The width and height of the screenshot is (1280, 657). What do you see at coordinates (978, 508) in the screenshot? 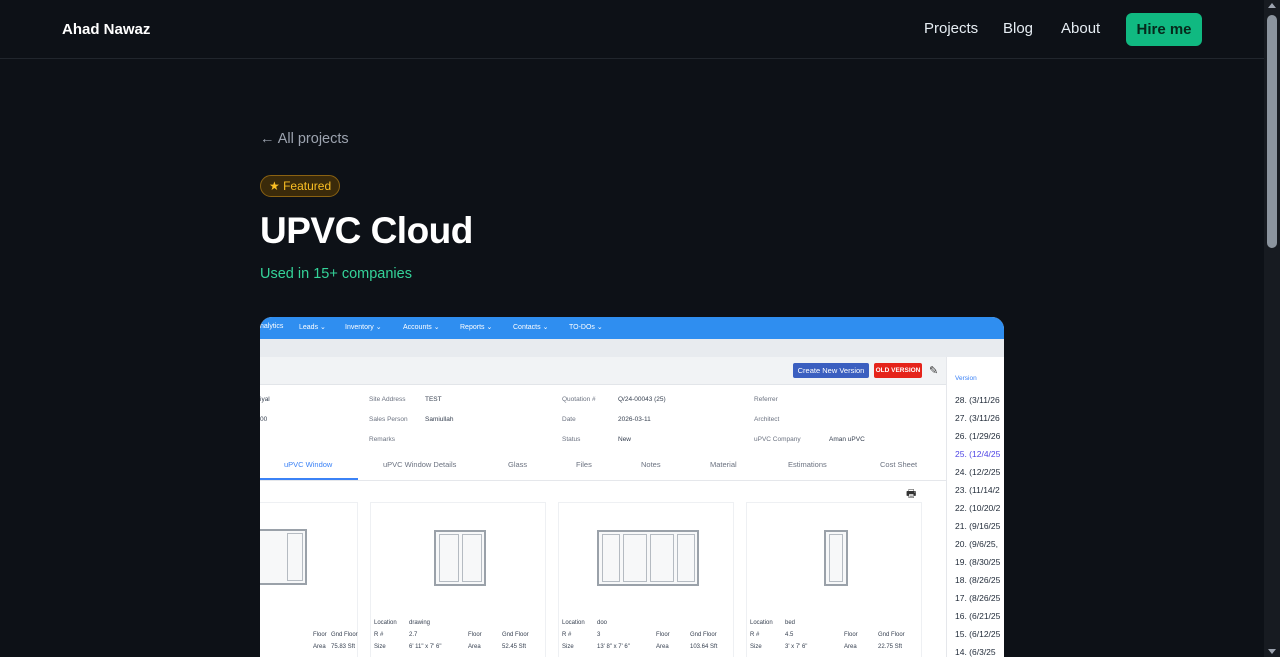
I see `version-item: 22. (10/20/2` at bounding box center [978, 508].